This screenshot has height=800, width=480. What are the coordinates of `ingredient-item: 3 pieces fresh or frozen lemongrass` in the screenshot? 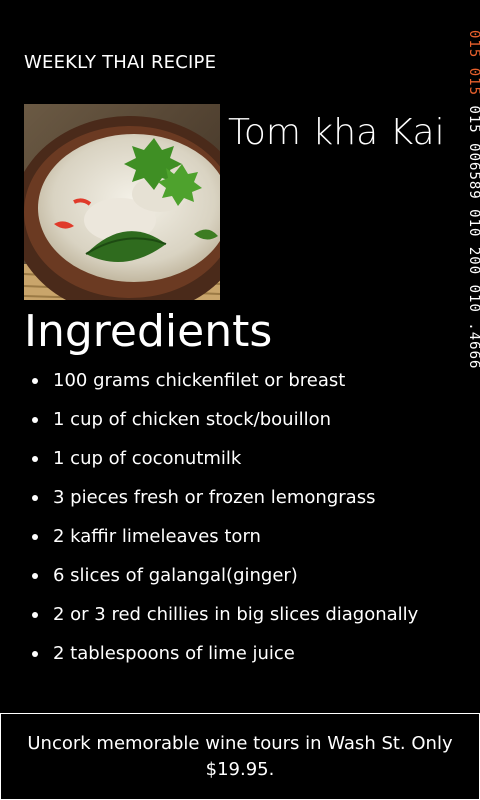 It's located at (234, 498).